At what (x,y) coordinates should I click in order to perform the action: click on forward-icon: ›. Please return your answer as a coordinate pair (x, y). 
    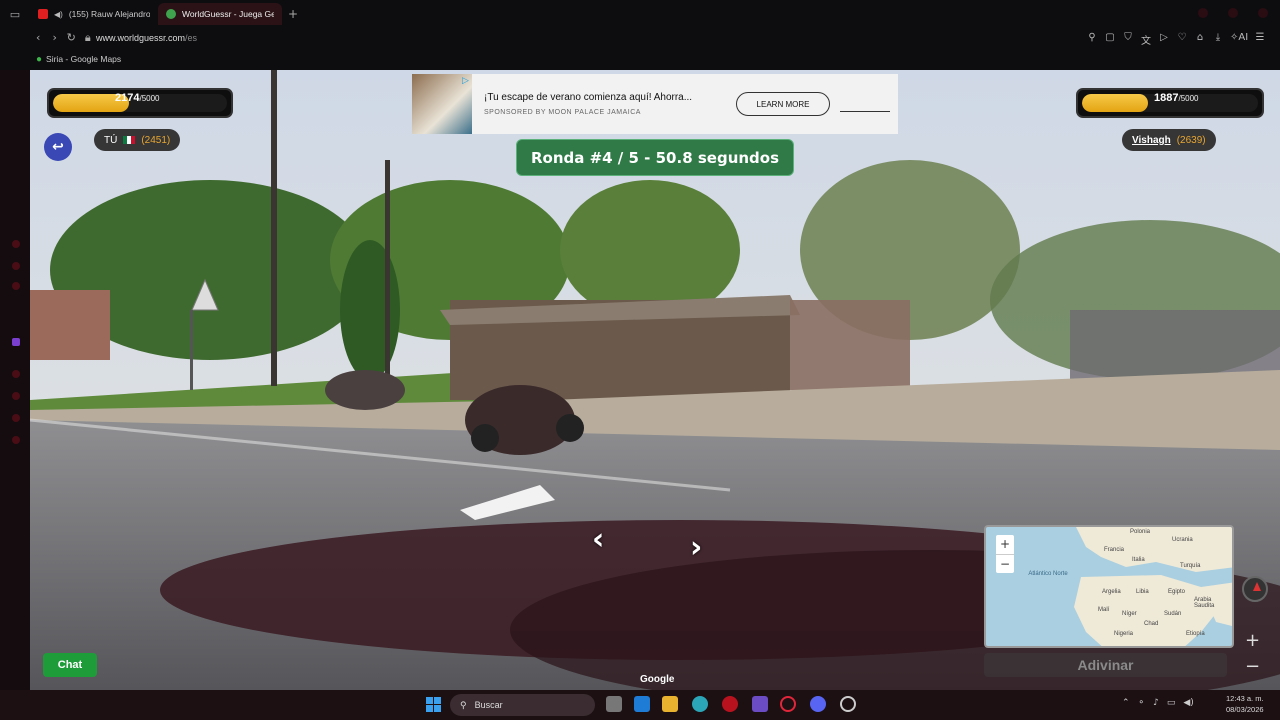
    Looking at the image, I should click on (55, 38).